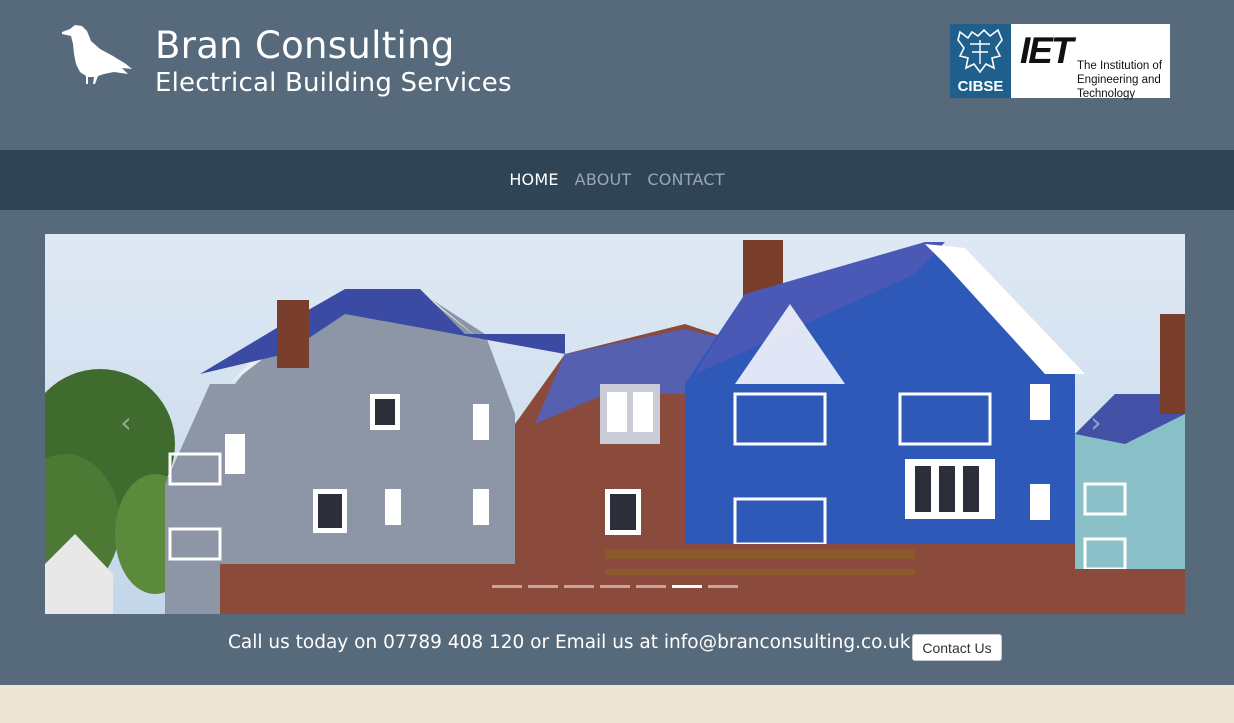  What do you see at coordinates (95, 55) in the screenshot?
I see `raven-icon` at bounding box center [95, 55].